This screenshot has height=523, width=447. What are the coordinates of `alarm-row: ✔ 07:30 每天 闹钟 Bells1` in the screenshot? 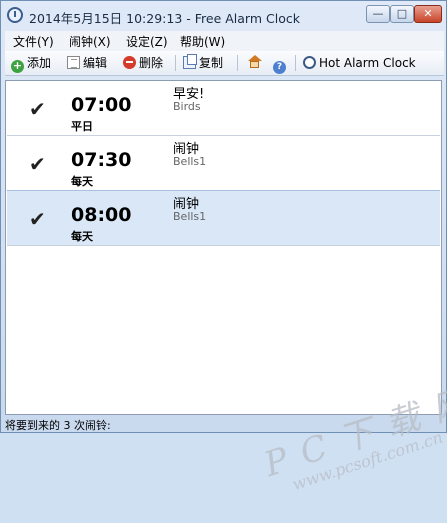 It's located at (223, 163).